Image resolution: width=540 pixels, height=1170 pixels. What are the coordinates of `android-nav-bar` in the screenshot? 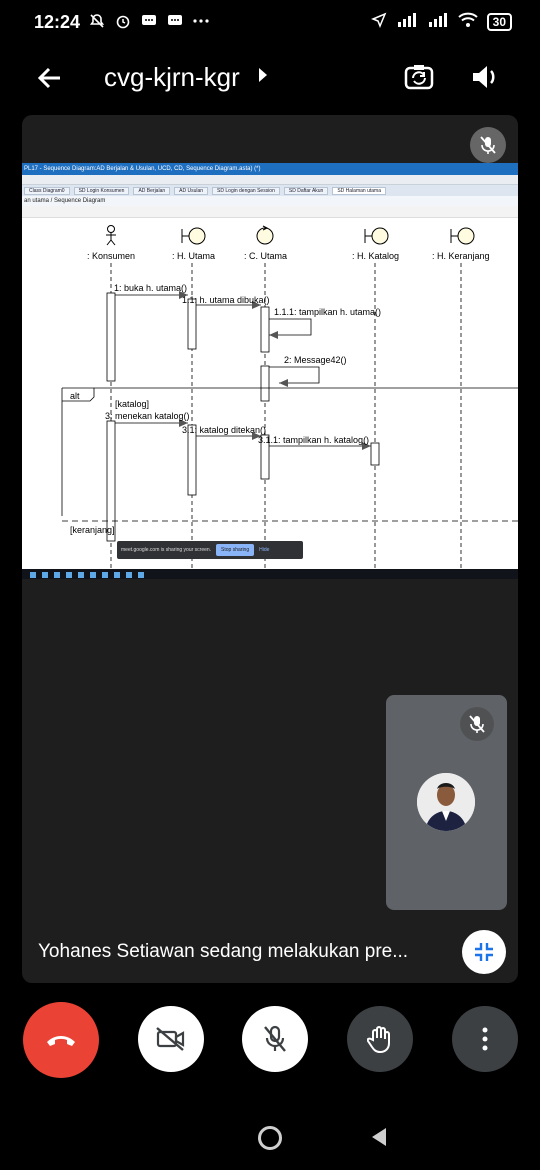 It's located at (270, 1140).